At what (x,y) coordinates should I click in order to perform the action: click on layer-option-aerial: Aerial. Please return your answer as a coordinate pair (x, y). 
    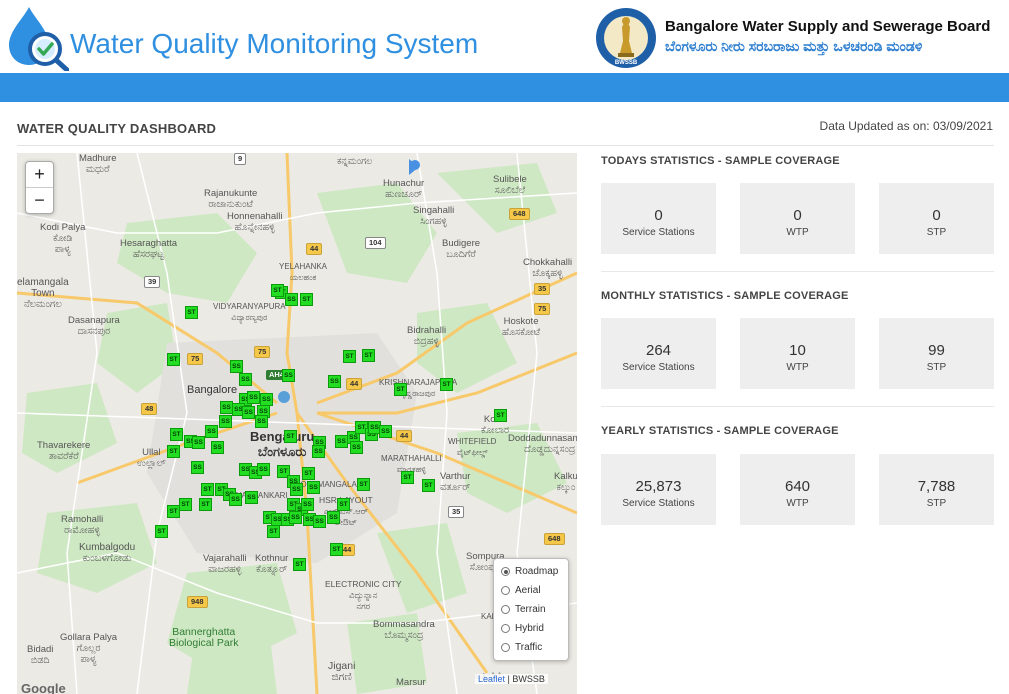
    Looking at the image, I should click on (531, 590).